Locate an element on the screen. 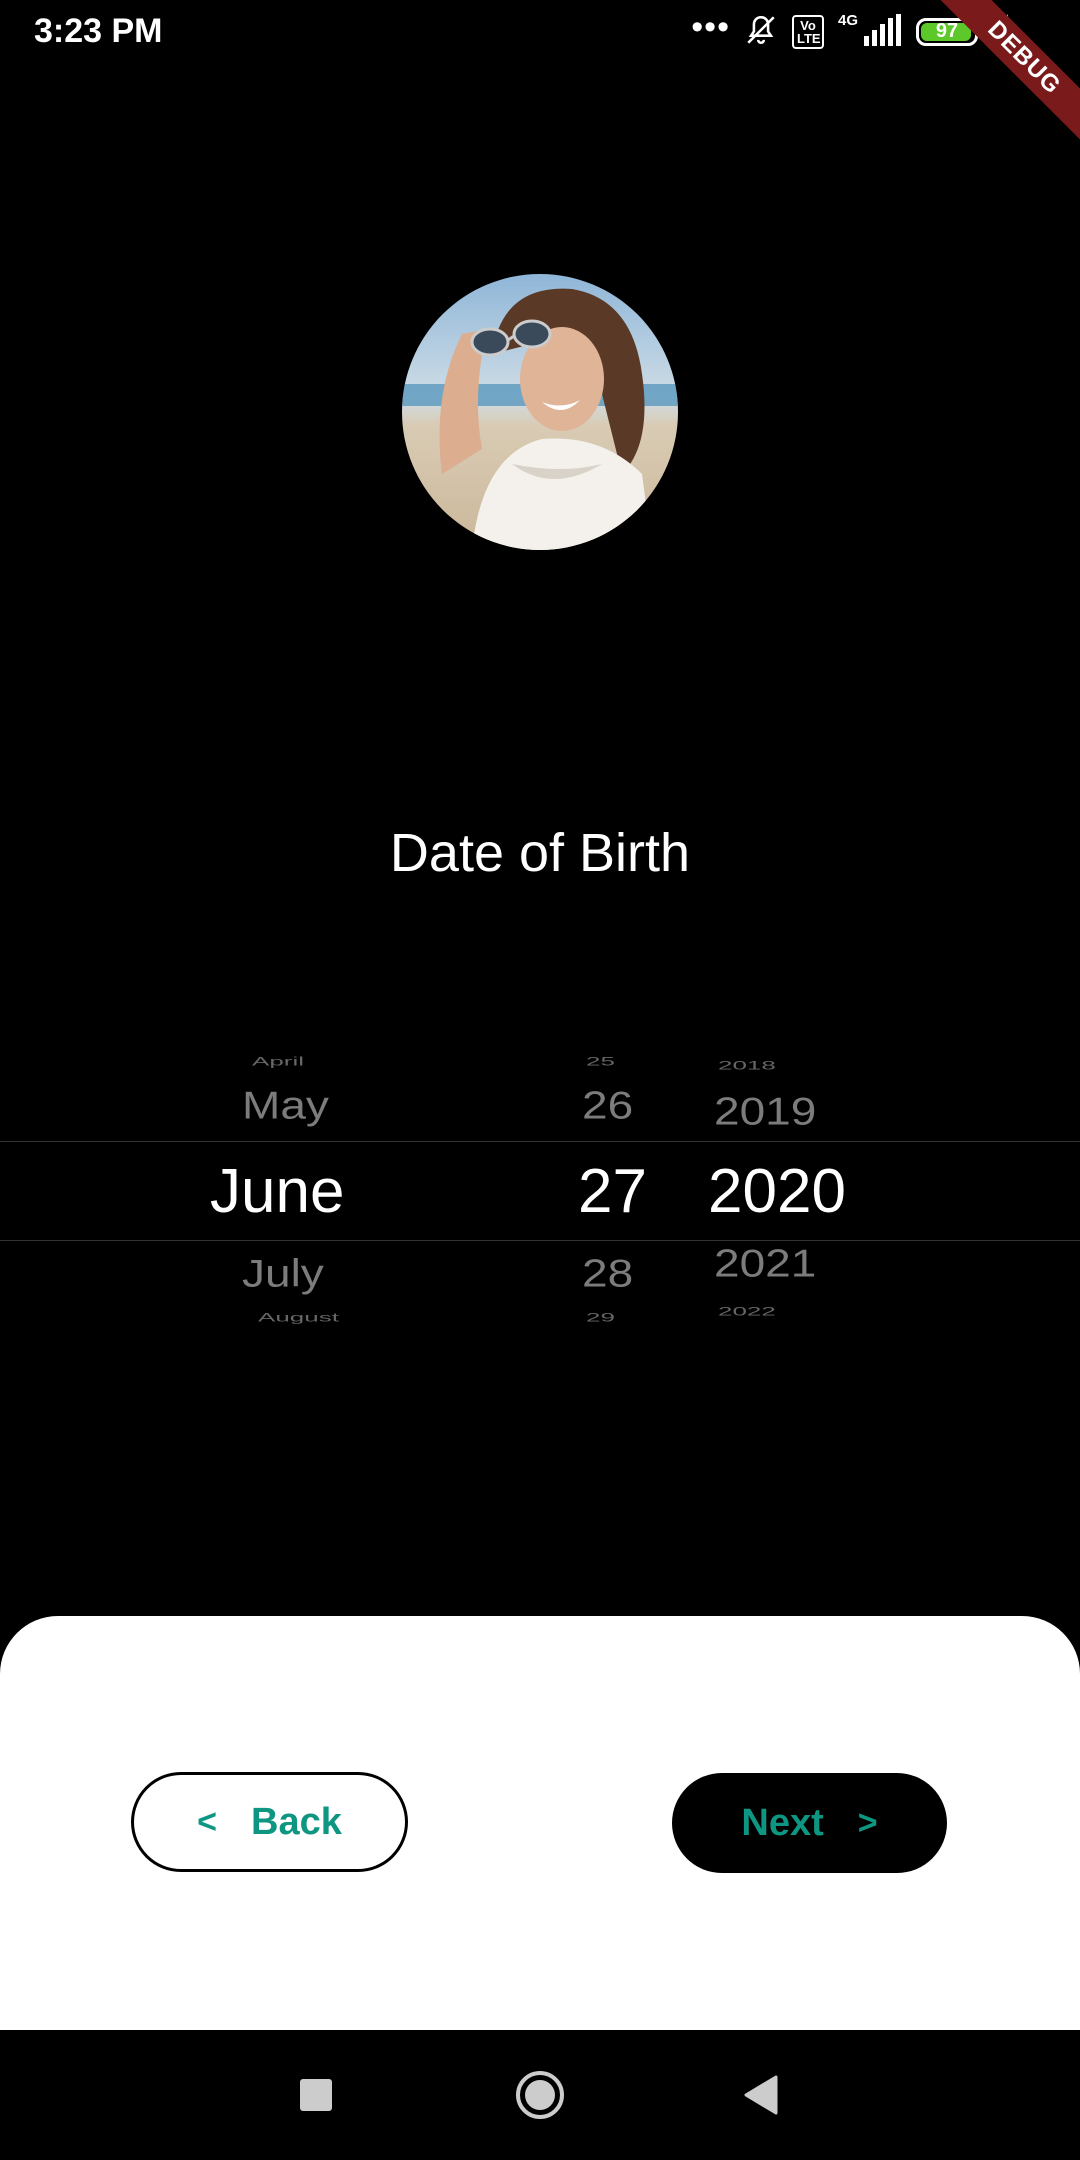 The width and height of the screenshot is (1080, 2160). recents-icon is located at coordinates (316, 2095).